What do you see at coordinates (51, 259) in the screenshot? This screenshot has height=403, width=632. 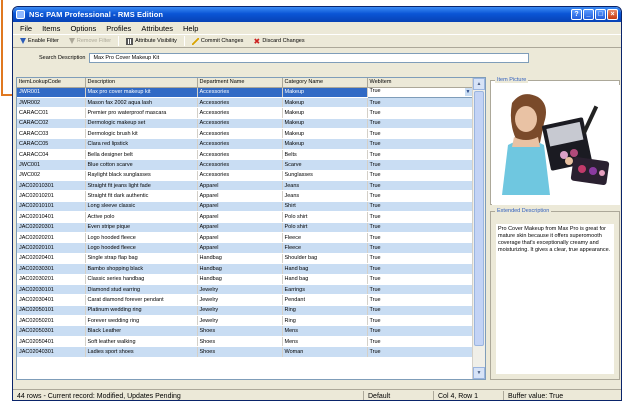 I see `cell-itemlookupcode: JAC02020401` at bounding box center [51, 259].